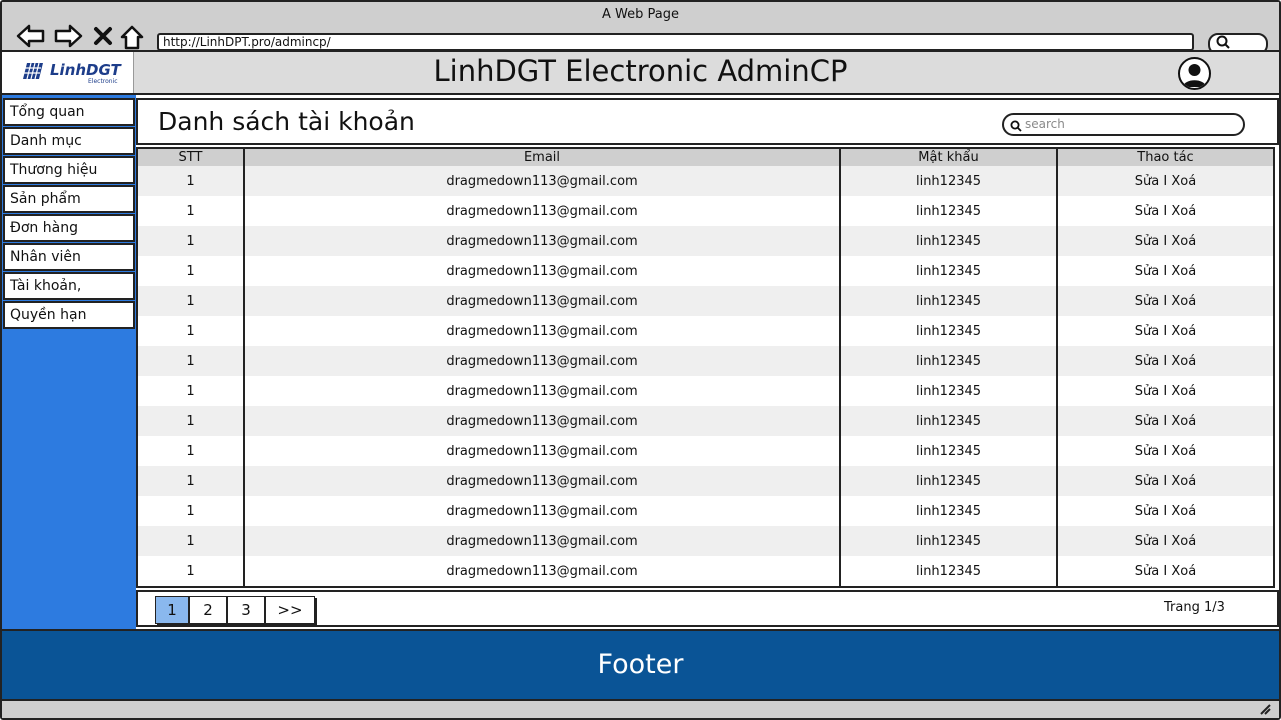 The width and height of the screenshot is (1281, 720). What do you see at coordinates (69, 228) in the screenshot?
I see `sidebar-item-don-hang: Đơn hàng` at bounding box center [69, 228].